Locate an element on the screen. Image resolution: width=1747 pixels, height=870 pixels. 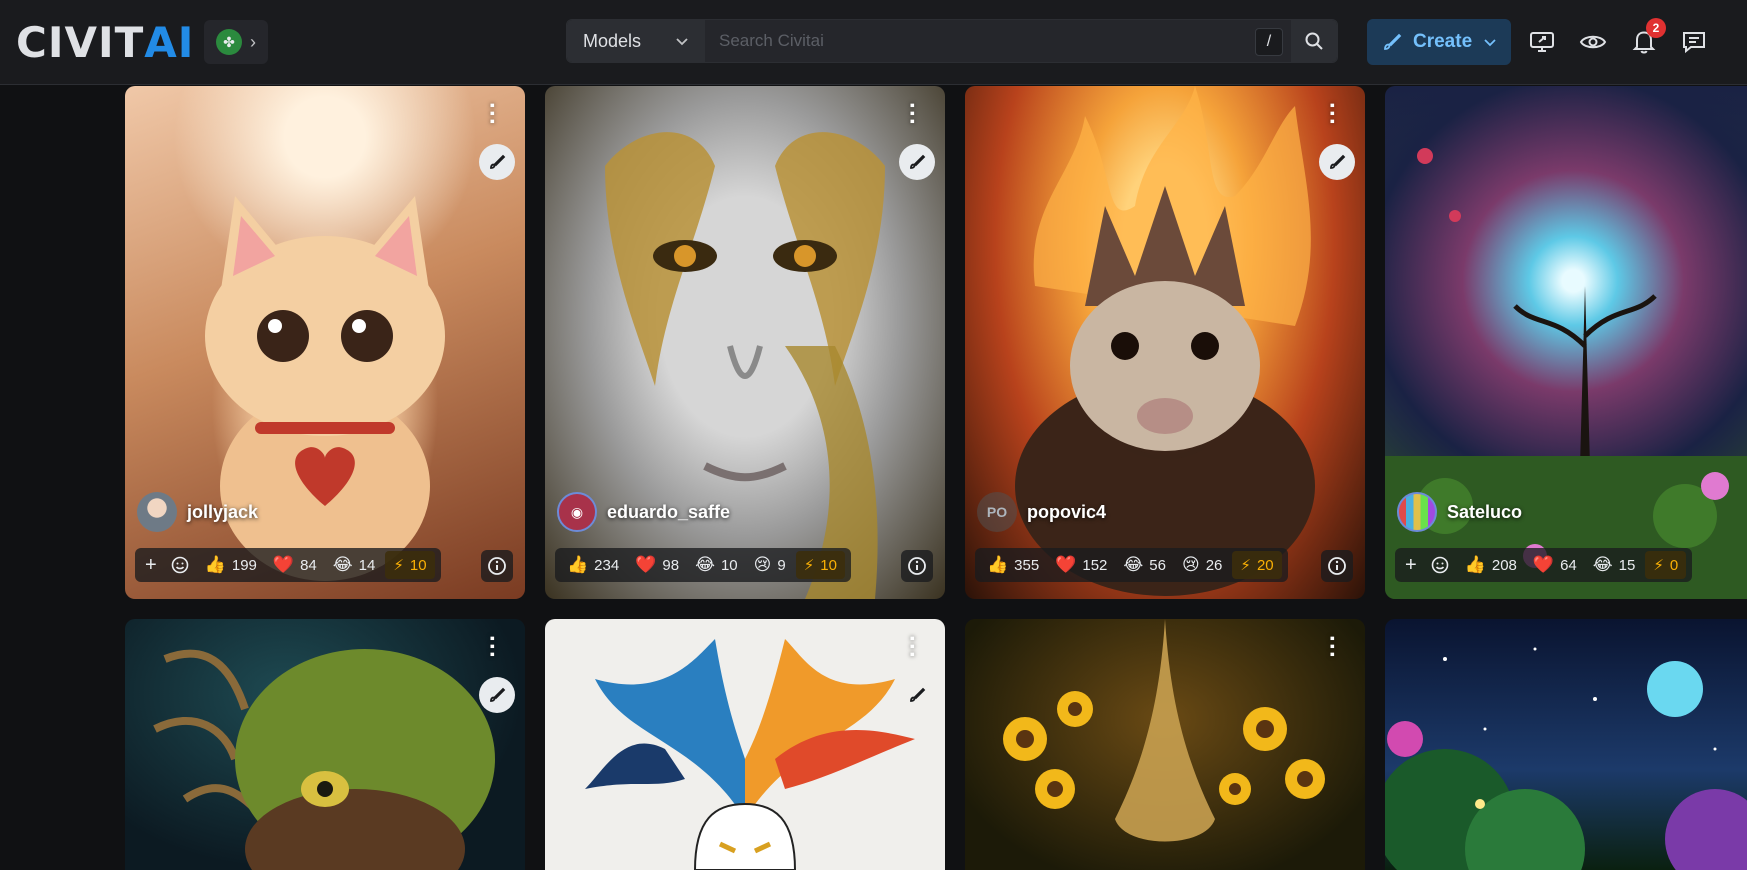
logo-text-ai: AI is located at coordinates (169, 42).